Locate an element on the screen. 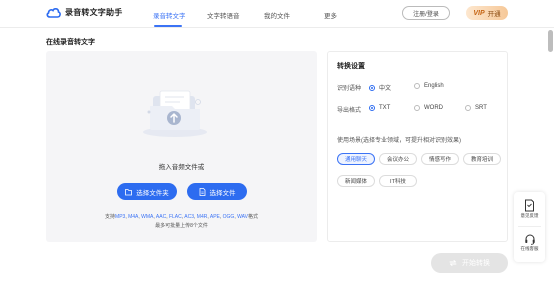 This screenshot has height=285, width=554. nav-more: 更多 is located at coordinates (330, 15).